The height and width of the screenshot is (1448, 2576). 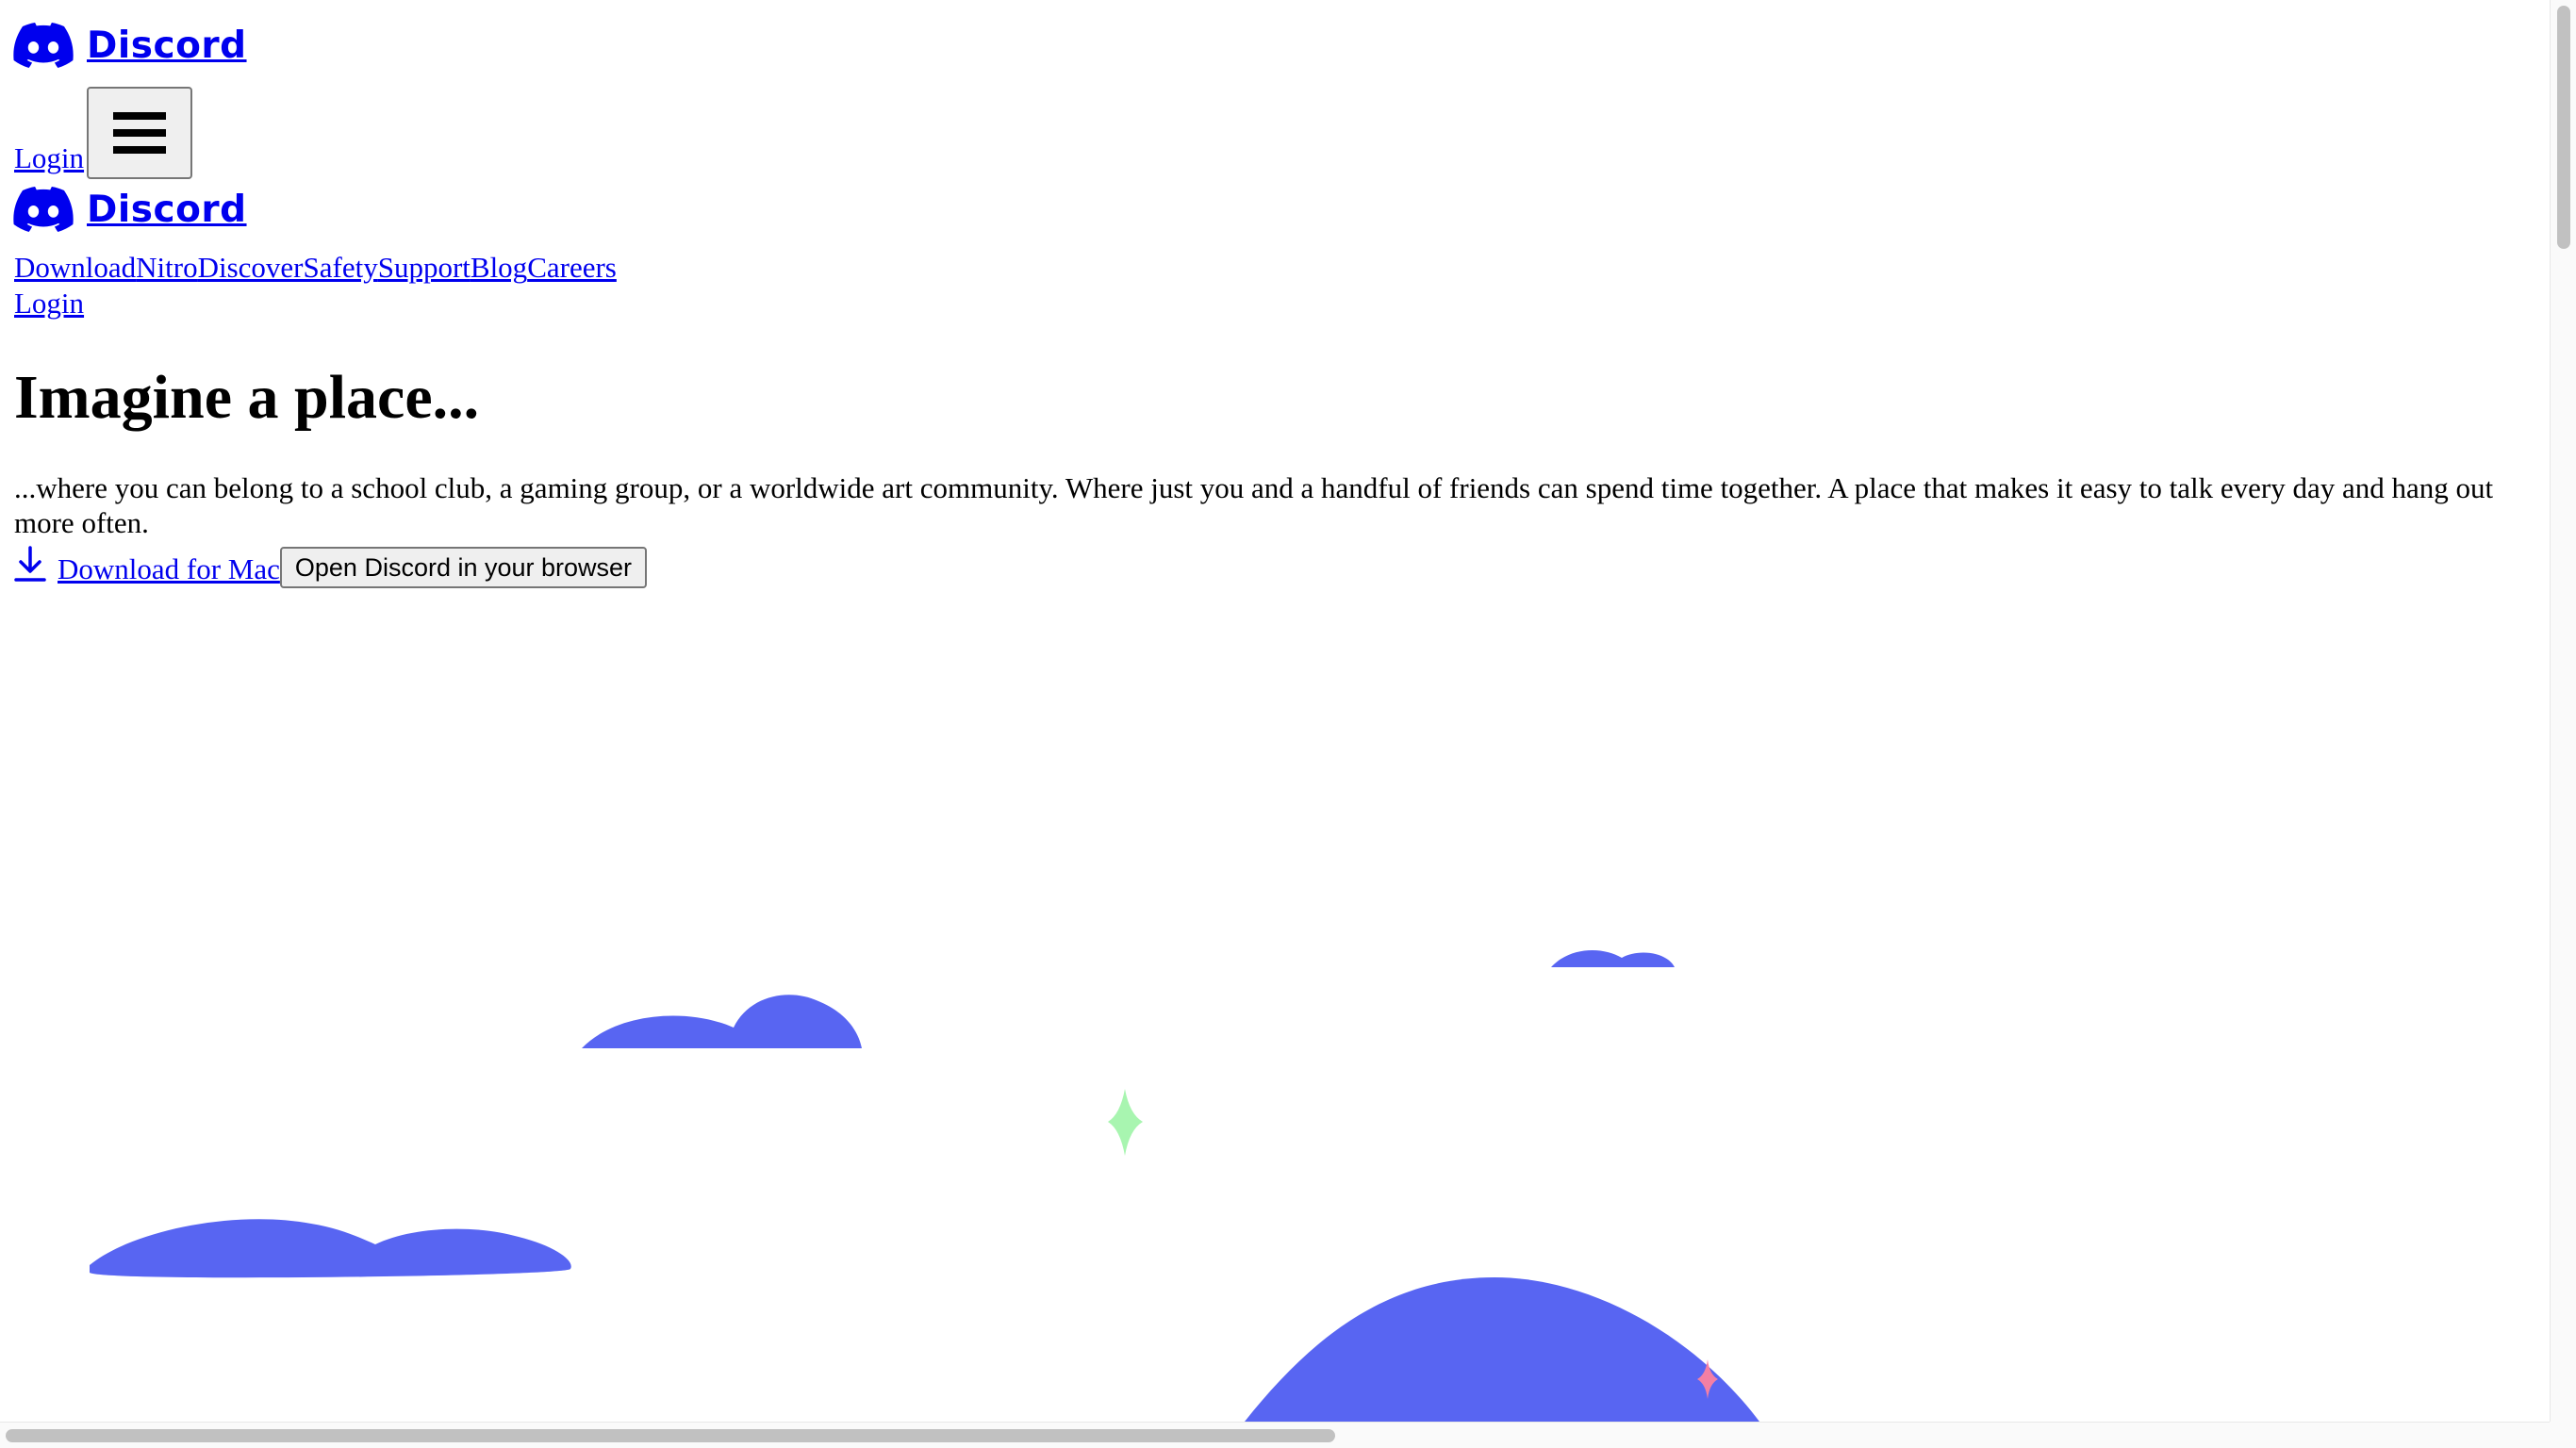 I want to click on scrollbar-corner, so click(x=2563, y=1435).